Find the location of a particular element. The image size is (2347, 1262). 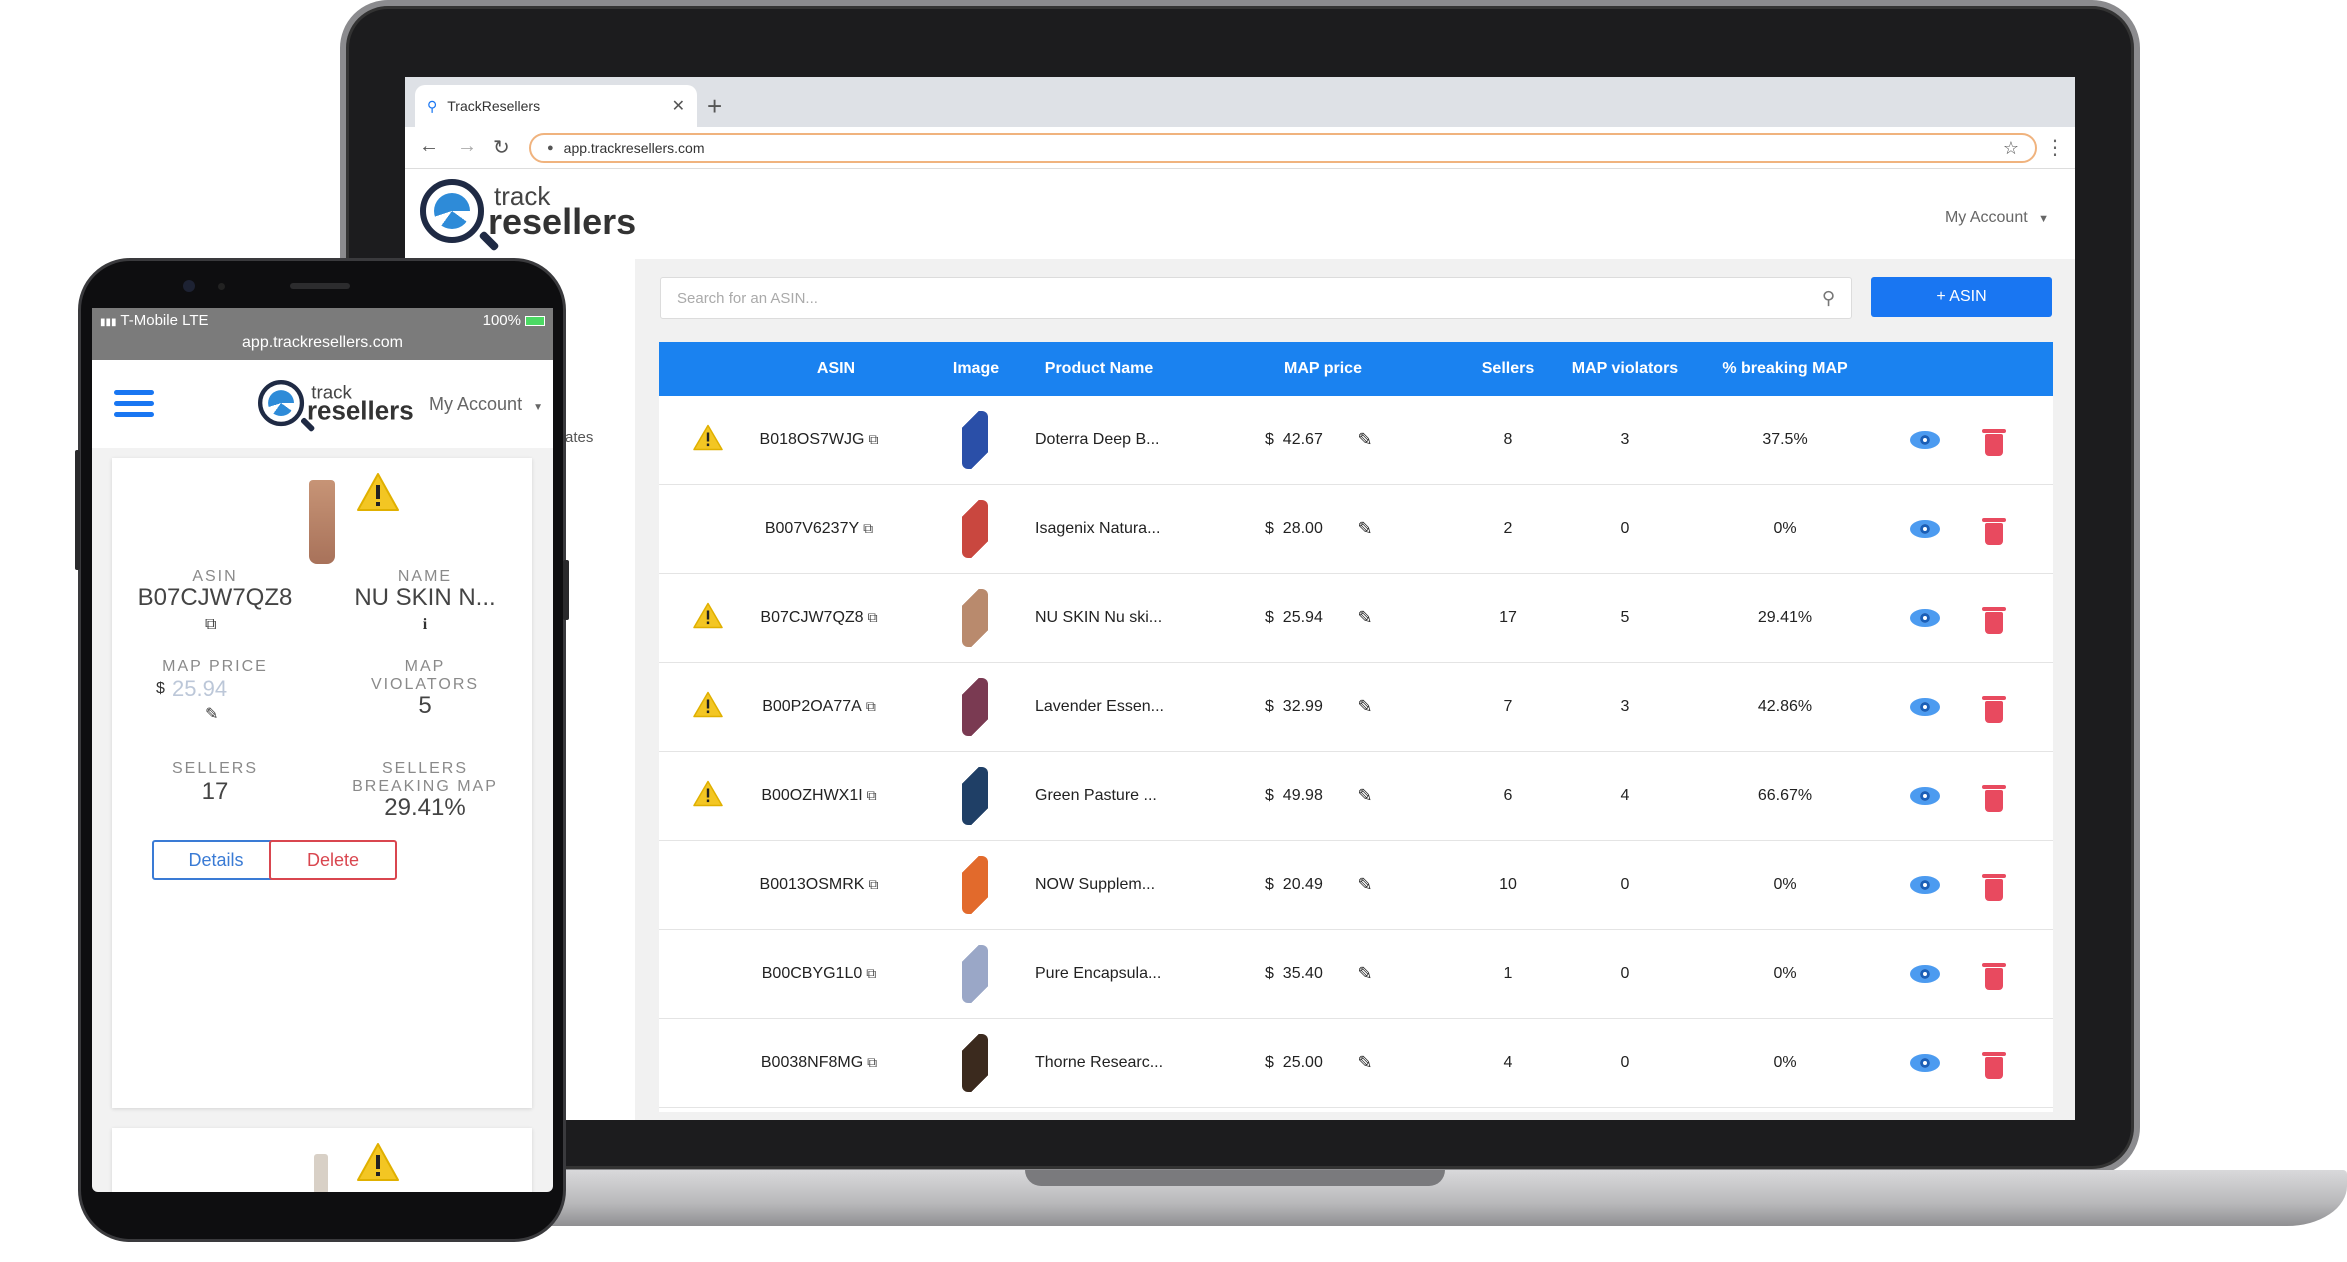

browser-address-bar: ← → ↻ ● app.trackresellers.com ☆ ⋮ is located at coordinates (1240, 148).